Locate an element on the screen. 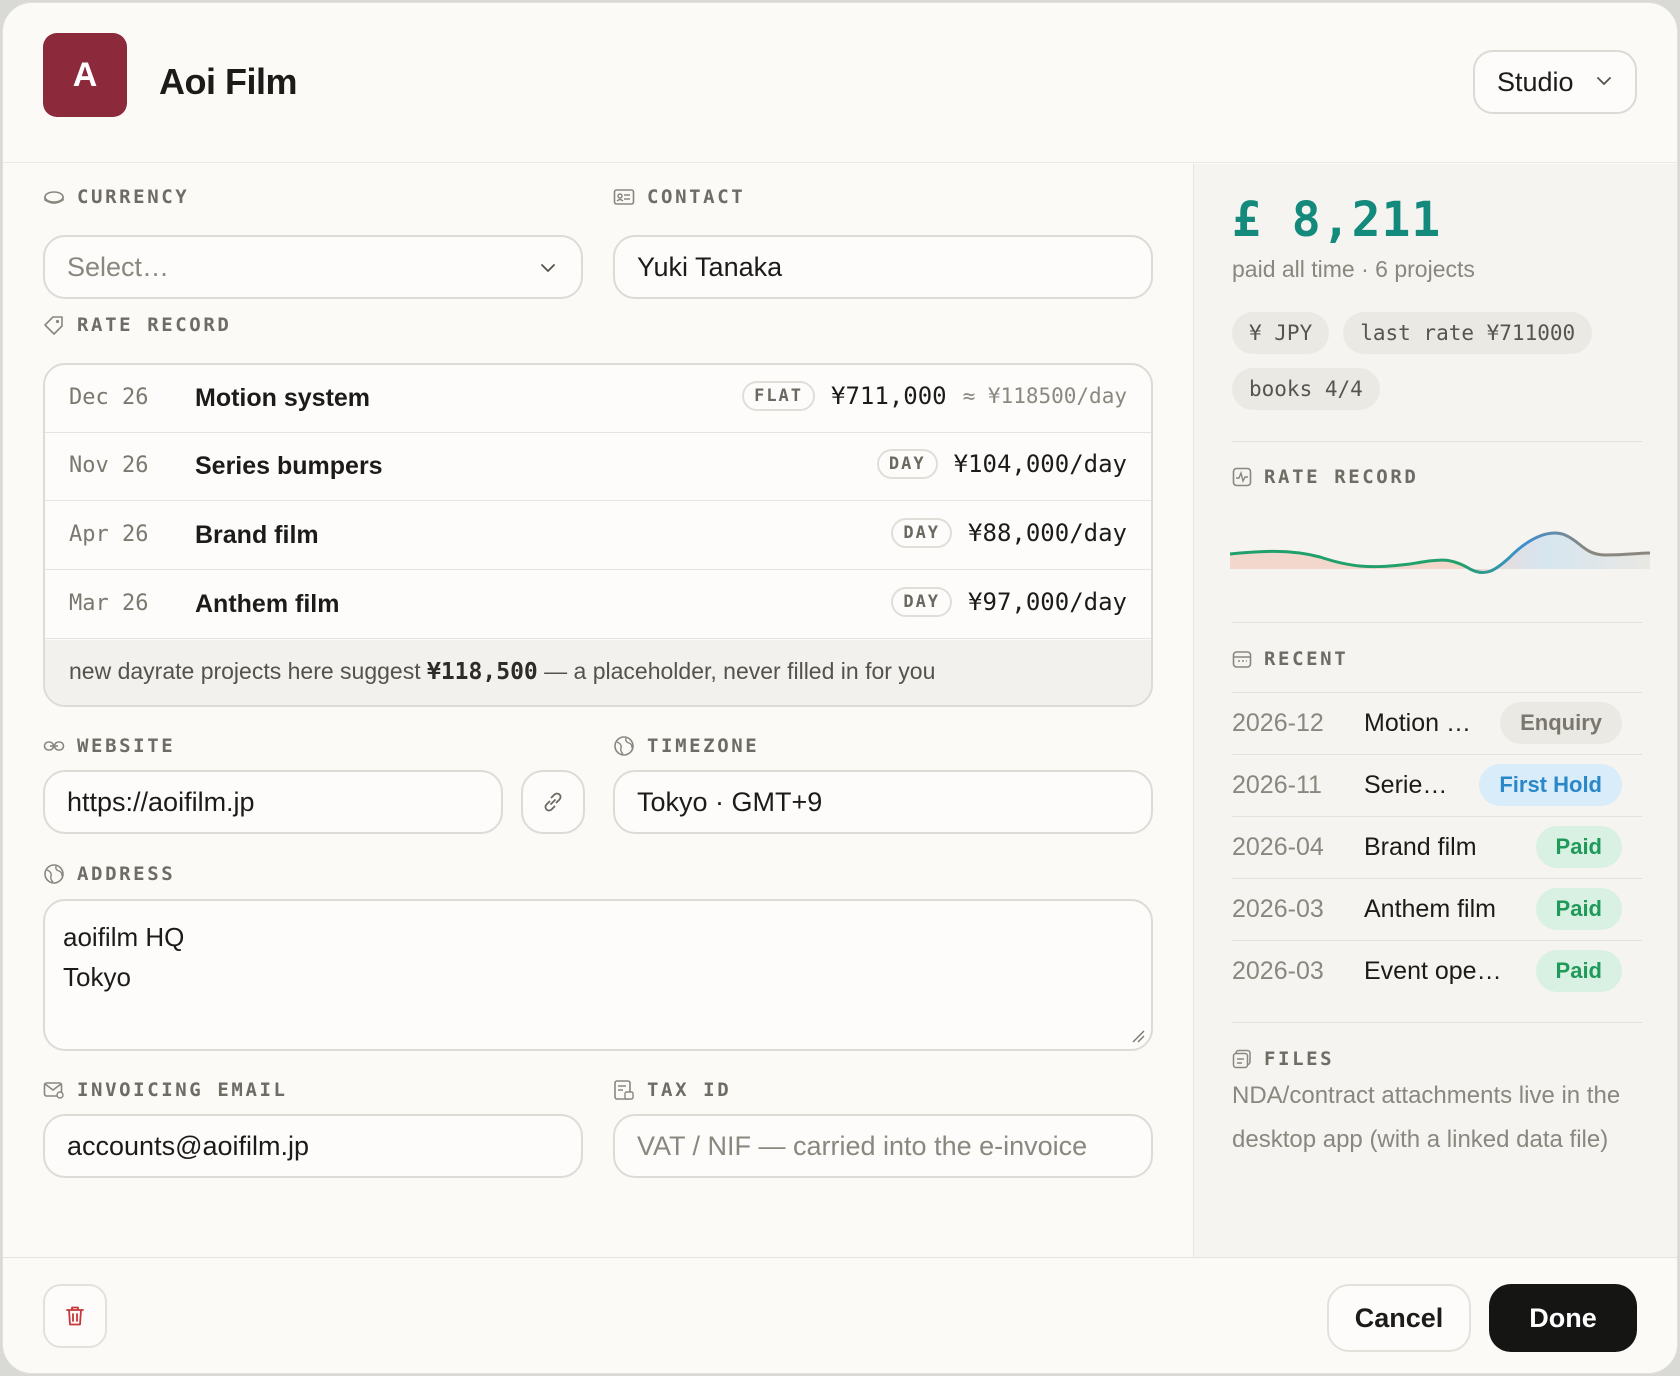  website-input: https://aoifilm.jp is located at coordinates (273, 802).